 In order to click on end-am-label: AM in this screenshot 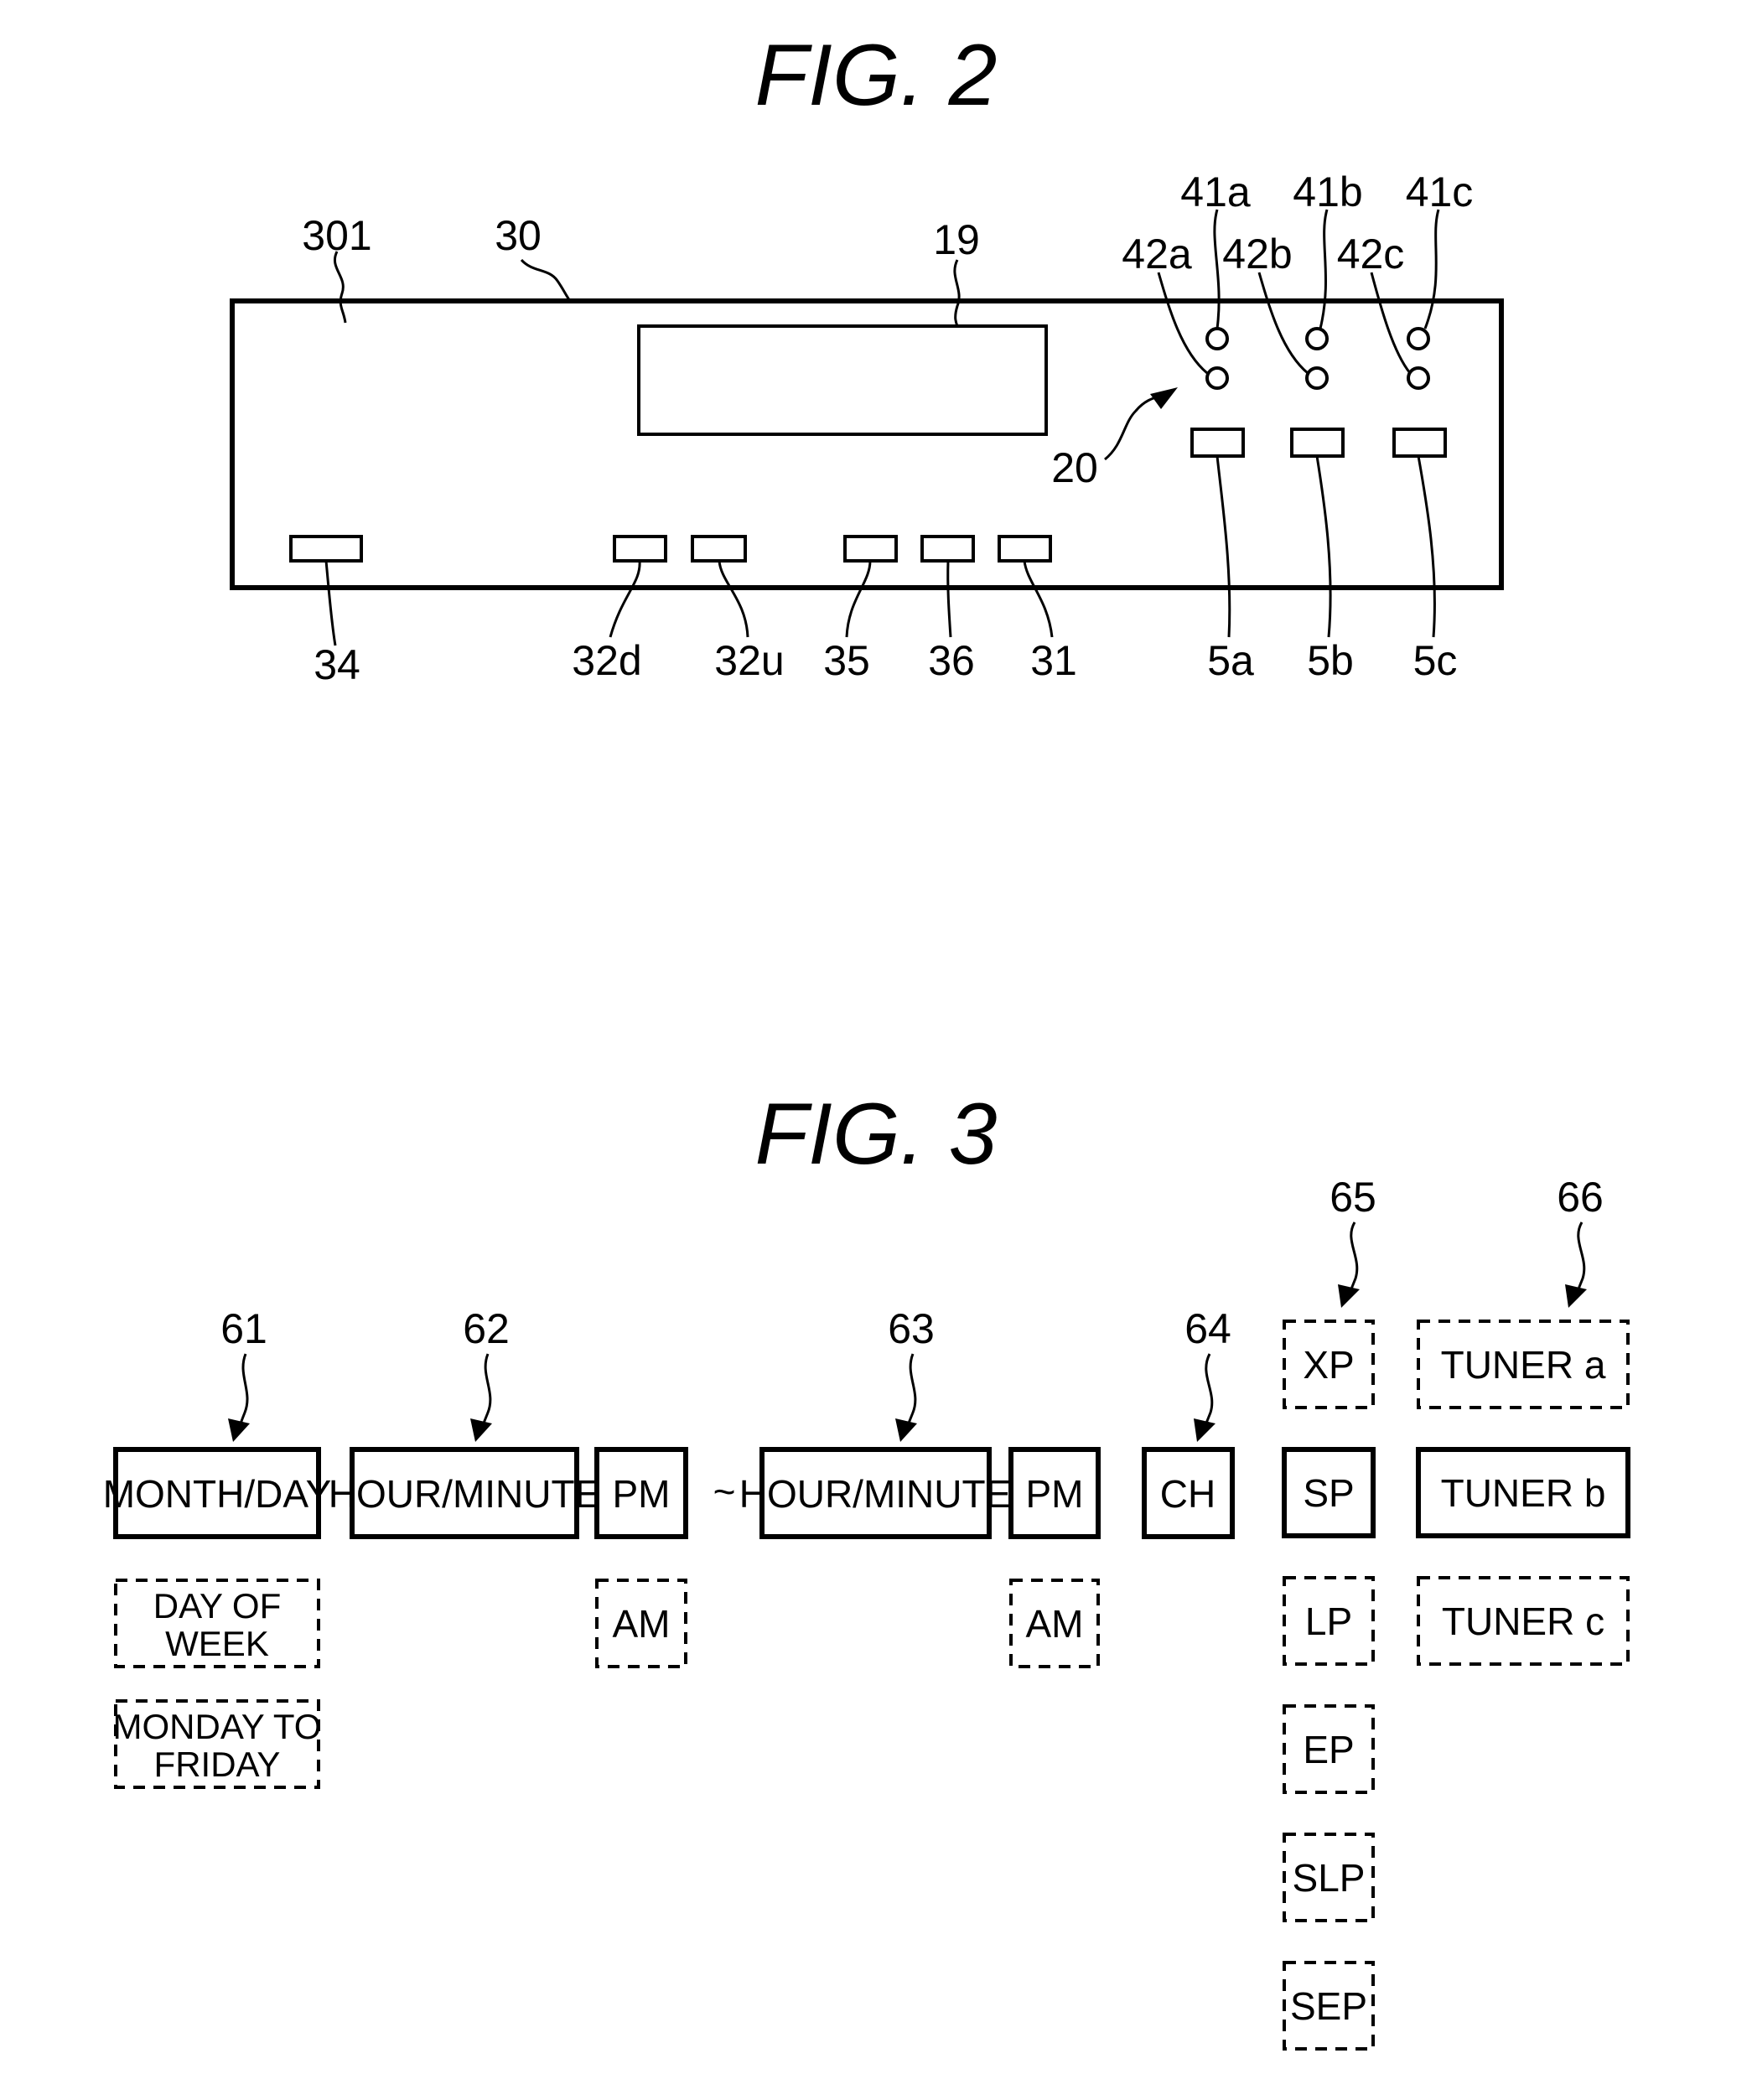, I will do `click(1055, 1624)`.